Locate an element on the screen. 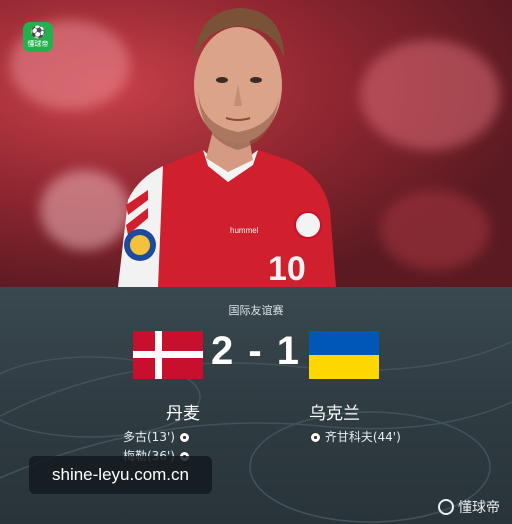 Image resolution: width=512 pixels, height=524 pixels. home-scorer-1: 多古(13') is located at coordinates (149, 437).